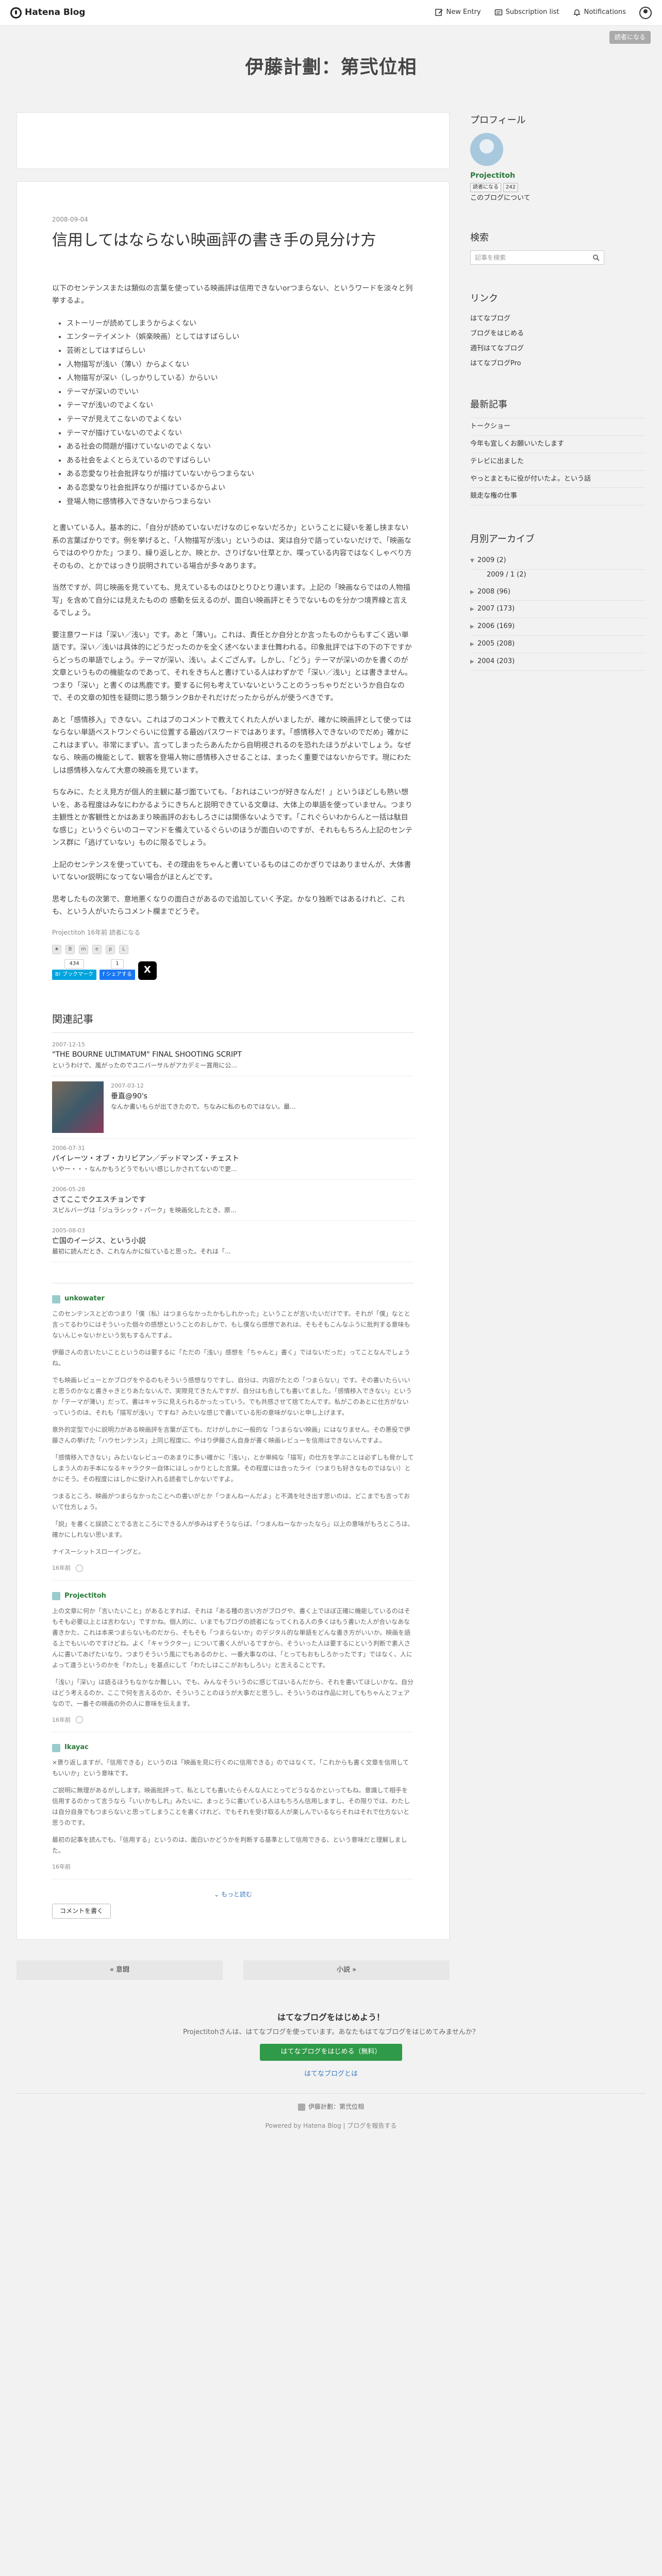 This screenshot has width=662, height=2576. I want to click on new-entry-button: New Entry, so click(458, 12).